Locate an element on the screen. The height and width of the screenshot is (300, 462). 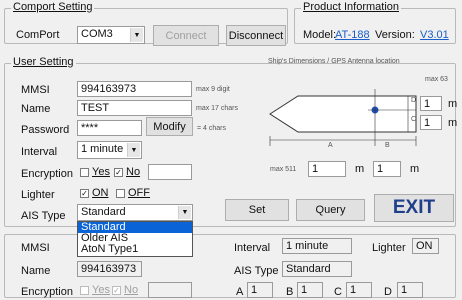
mmsi-hint: max 9 digit is located at coordinates (213, 89).